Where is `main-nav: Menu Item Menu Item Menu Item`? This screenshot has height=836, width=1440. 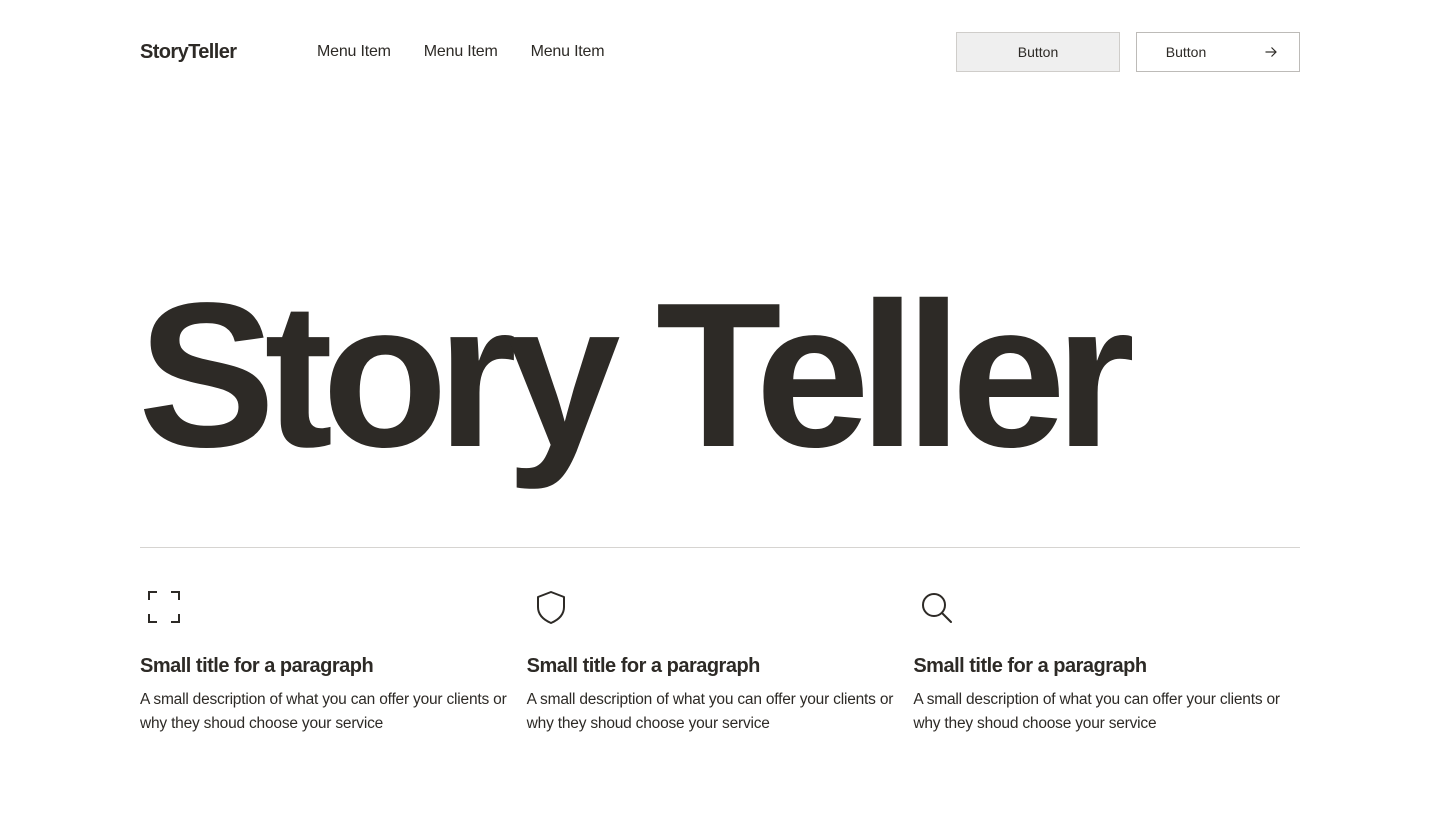 main-nav: Menu Item Menu Item Menu Item is located at coordinates (461, 52).